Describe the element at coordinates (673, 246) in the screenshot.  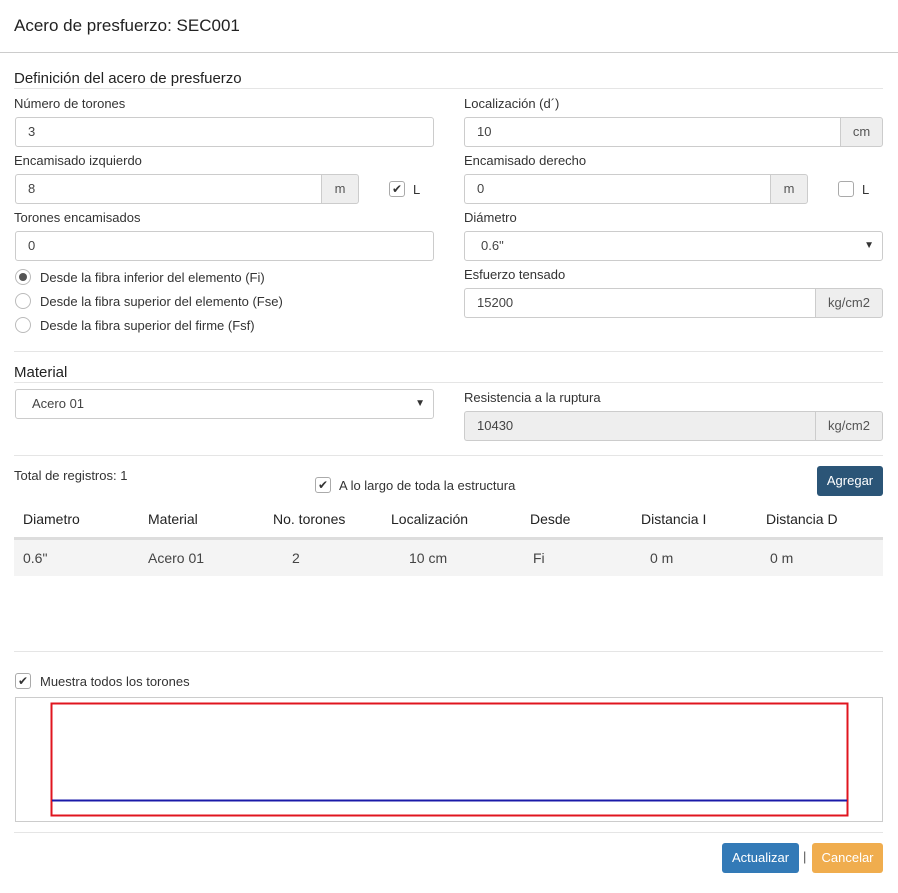
I see `diametro-select: 0.6" ▼` at that location.